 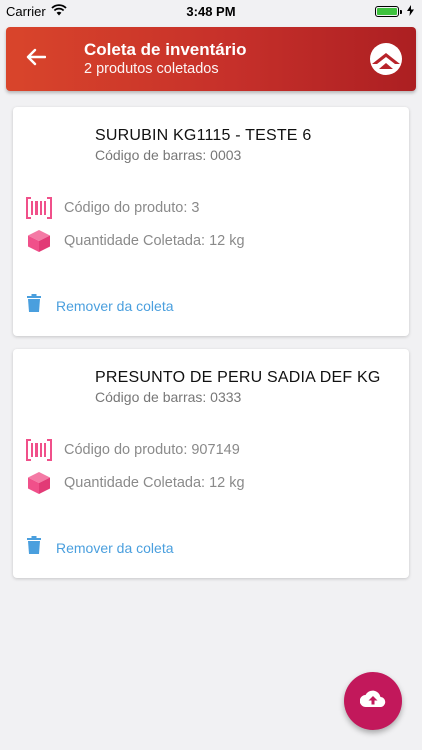 What do you see at coordinates (211, 11) in the screenshot?
I see `status-bar: Carrier 3:48 PM` at bounding box center [211, 11].